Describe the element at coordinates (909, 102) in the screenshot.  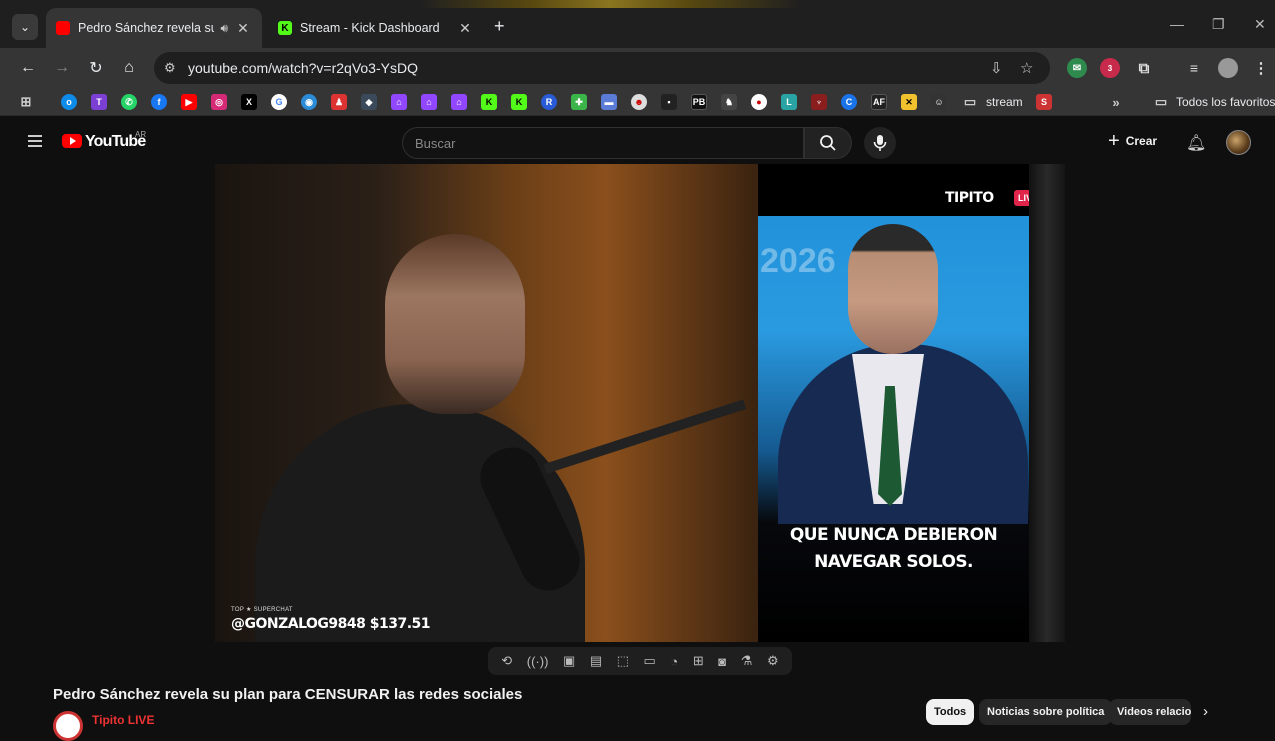
I see `bookmark-x-icon: ✕` at that location.